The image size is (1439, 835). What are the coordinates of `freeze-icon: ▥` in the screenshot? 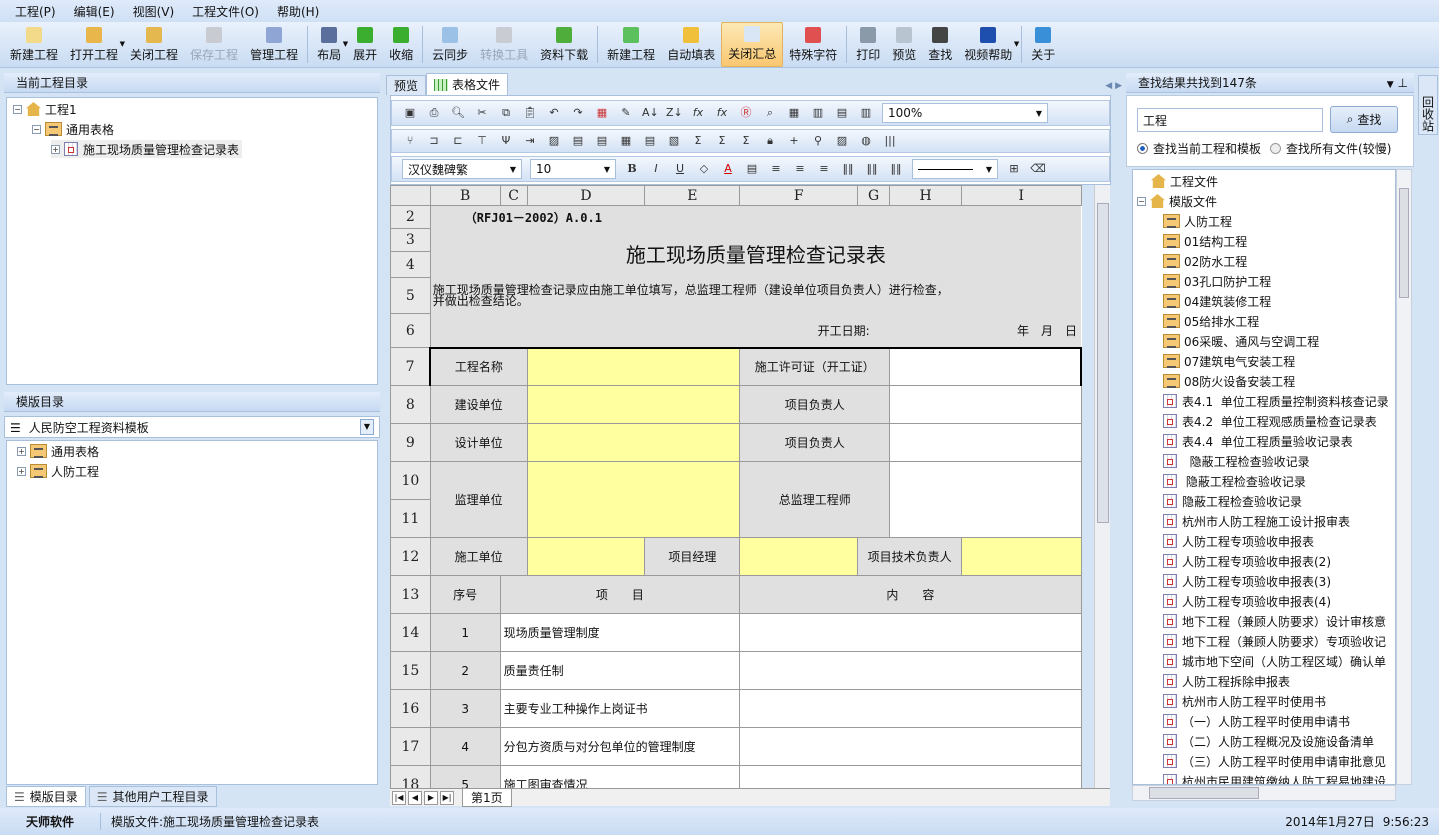 It's located at (818, 113).